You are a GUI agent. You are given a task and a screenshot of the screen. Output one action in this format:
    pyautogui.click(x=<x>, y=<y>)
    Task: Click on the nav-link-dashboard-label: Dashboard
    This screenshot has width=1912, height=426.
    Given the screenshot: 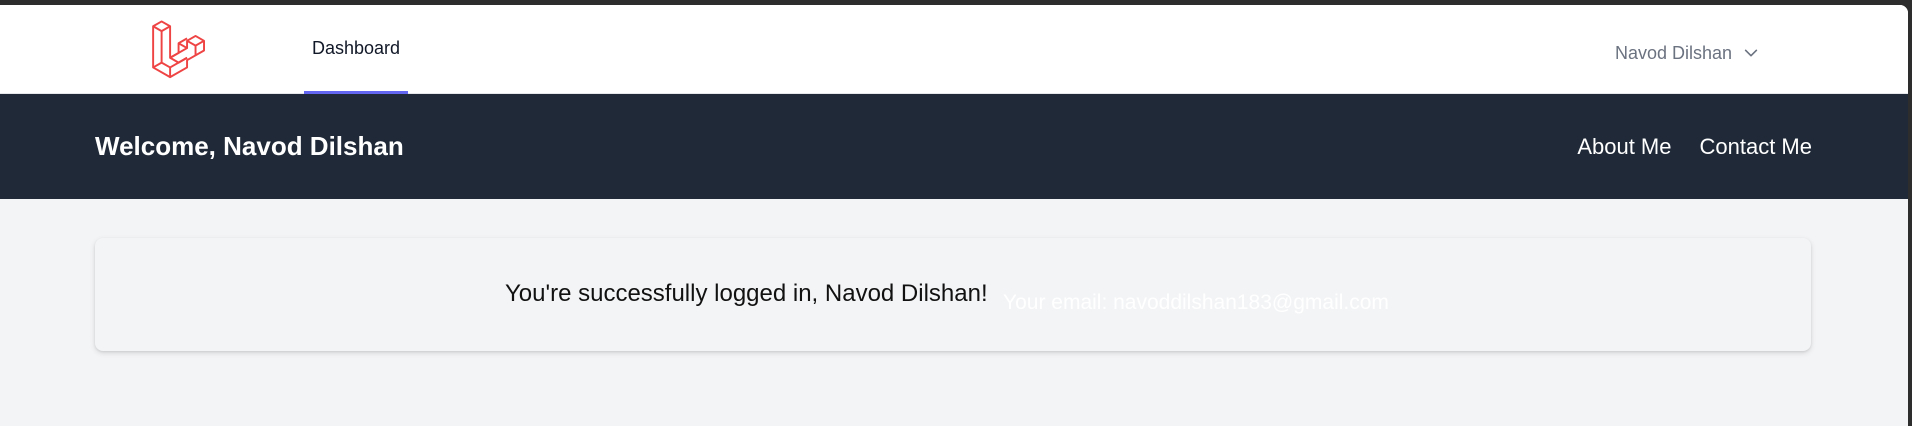 What is the action you would take?
    pyautogui.click(x=356, y=47)
    